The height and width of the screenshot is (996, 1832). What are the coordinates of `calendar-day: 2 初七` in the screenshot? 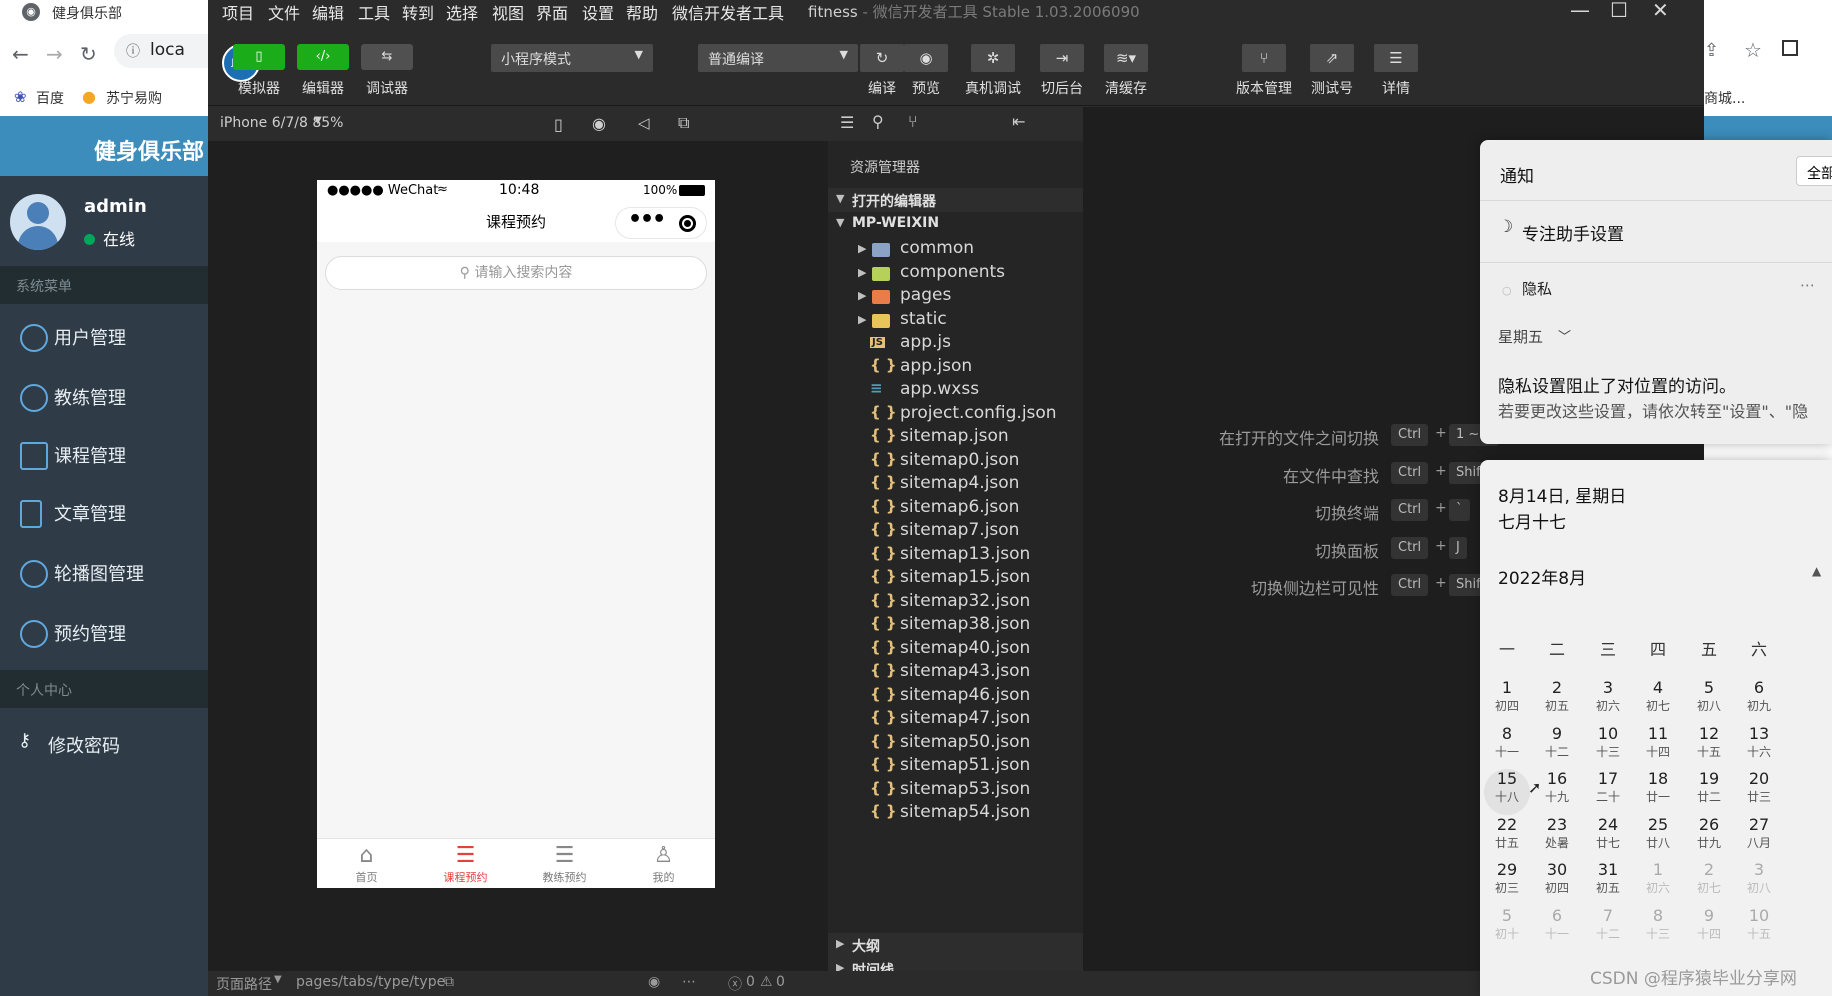 It's located at (1709, 883).